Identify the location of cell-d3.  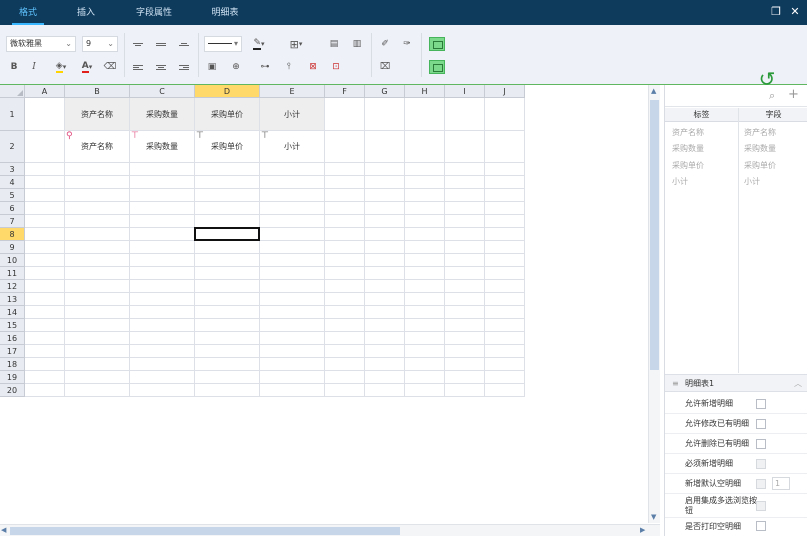
(227, 169).